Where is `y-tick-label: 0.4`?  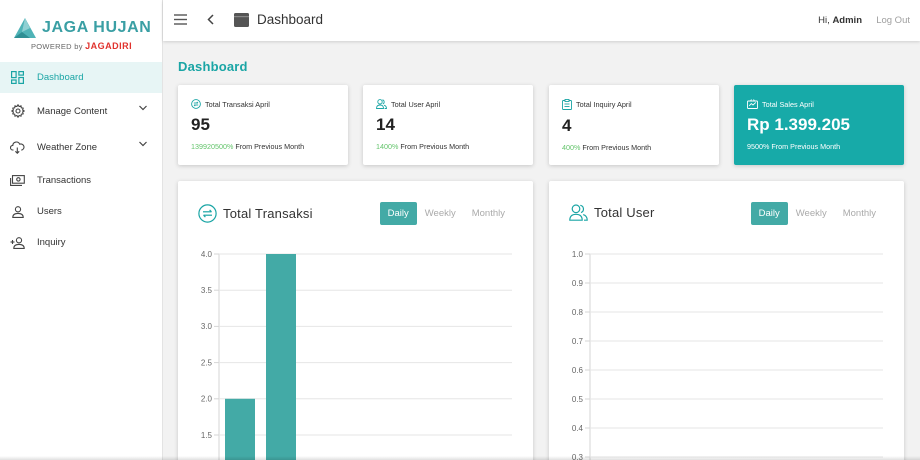 y-tick-label: 0.4 is located at coordinates (578, 428).